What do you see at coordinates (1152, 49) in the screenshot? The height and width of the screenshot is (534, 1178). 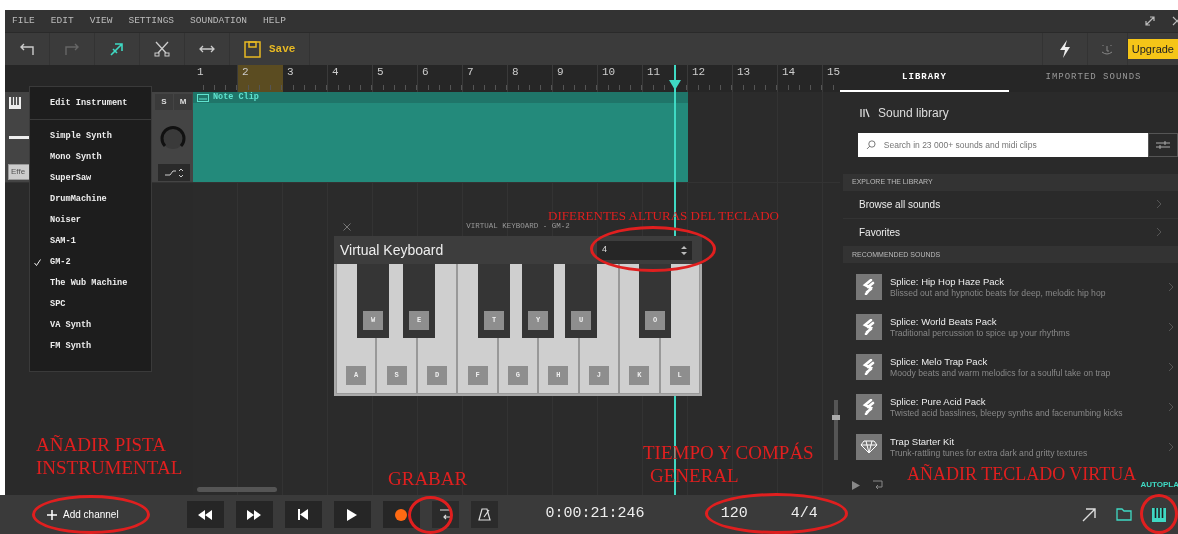 I see `upgrade-button: Upgrade` at bounding box center [1152, 49].